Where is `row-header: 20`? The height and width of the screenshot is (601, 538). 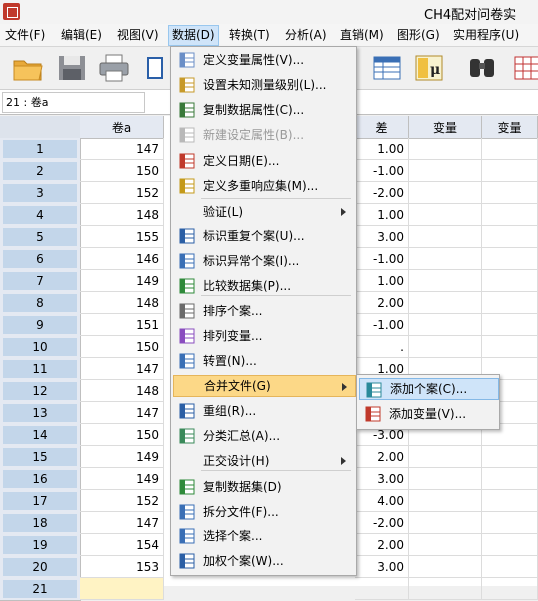 row-header: 20 is located at coordinates (40, 567).